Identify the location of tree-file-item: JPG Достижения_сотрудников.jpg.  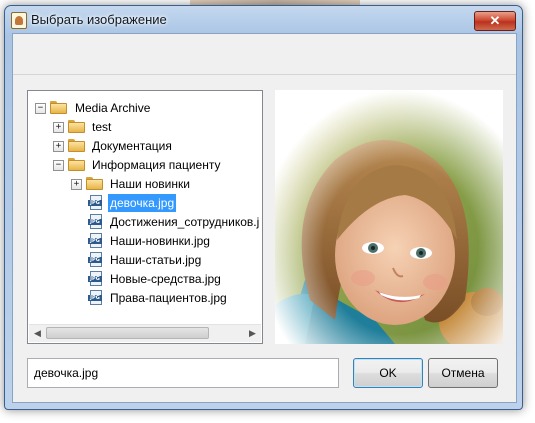
(144, 222).